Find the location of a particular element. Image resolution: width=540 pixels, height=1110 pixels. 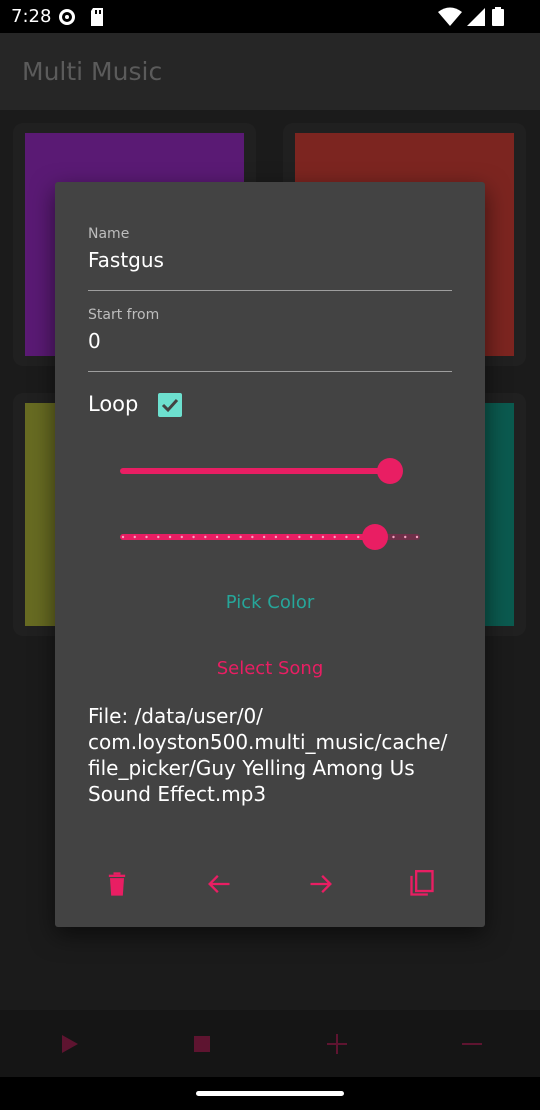

arrow-left-icon is located at coordinates (219, 884).